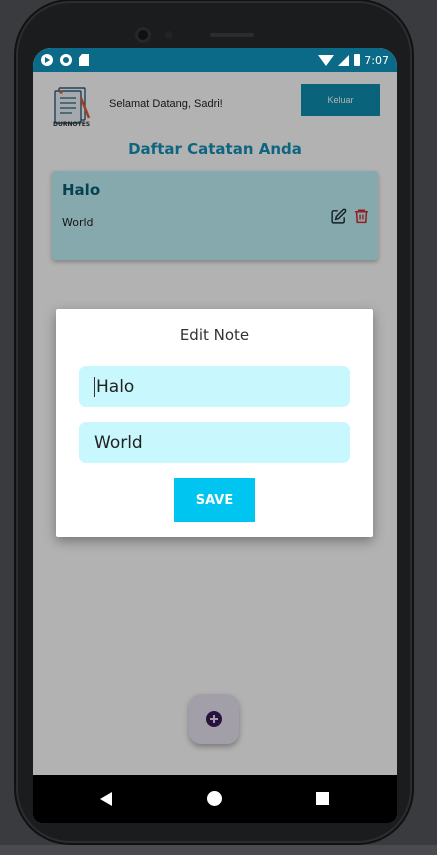  What do you see at coordinates (344, 60) in the screenshot?
I see `signal-icon` at bounding box center [344, 60].